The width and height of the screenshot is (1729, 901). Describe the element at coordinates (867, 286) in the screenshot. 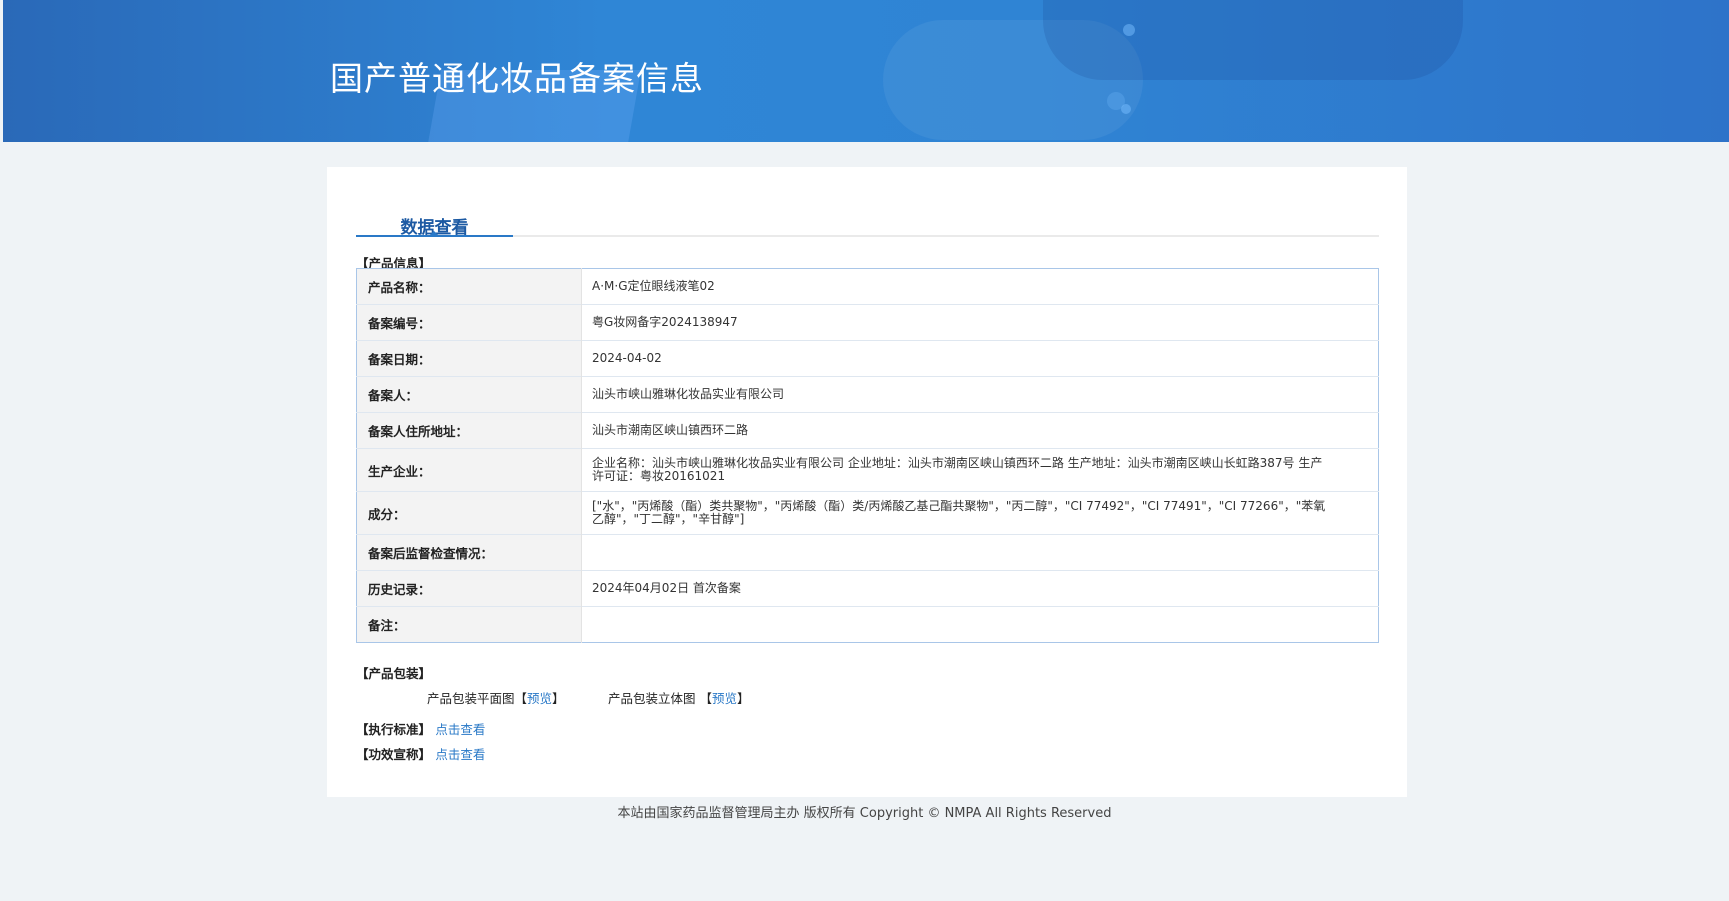

I see `table-row: 产品名称： A·M·G定位眼线液笔02` at that location.